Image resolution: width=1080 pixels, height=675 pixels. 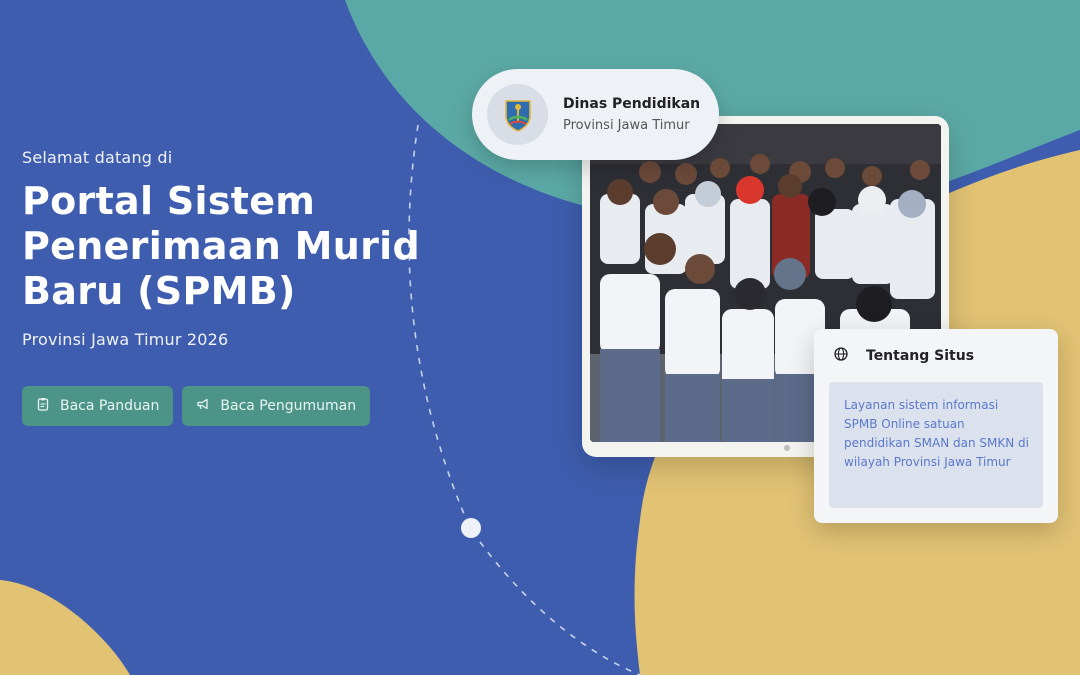 What do you see at coordinates (125, 339) in the screenshot?
I see `page-subtitle: Provinsi Jawa Timur 2026` at bounding box center [125, 339].